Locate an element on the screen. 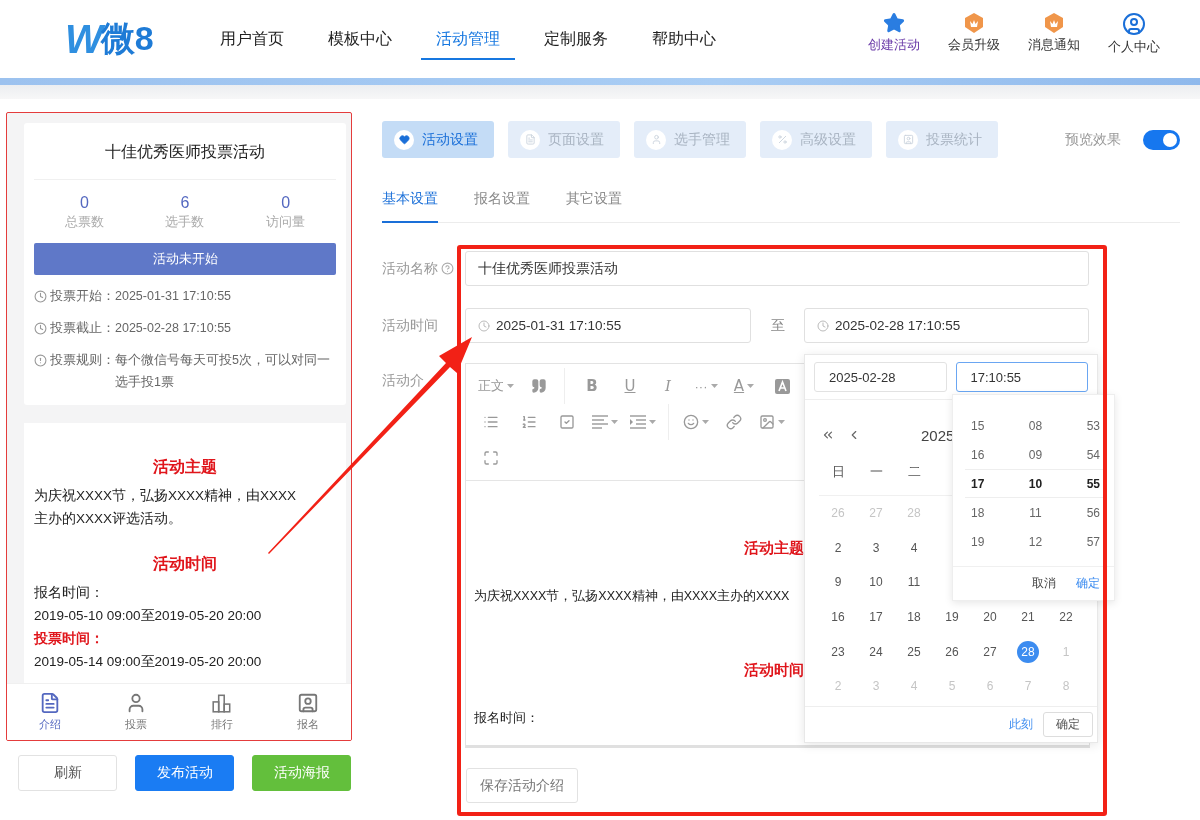  weekday-label: 一 is located at coordinates (876, 473).